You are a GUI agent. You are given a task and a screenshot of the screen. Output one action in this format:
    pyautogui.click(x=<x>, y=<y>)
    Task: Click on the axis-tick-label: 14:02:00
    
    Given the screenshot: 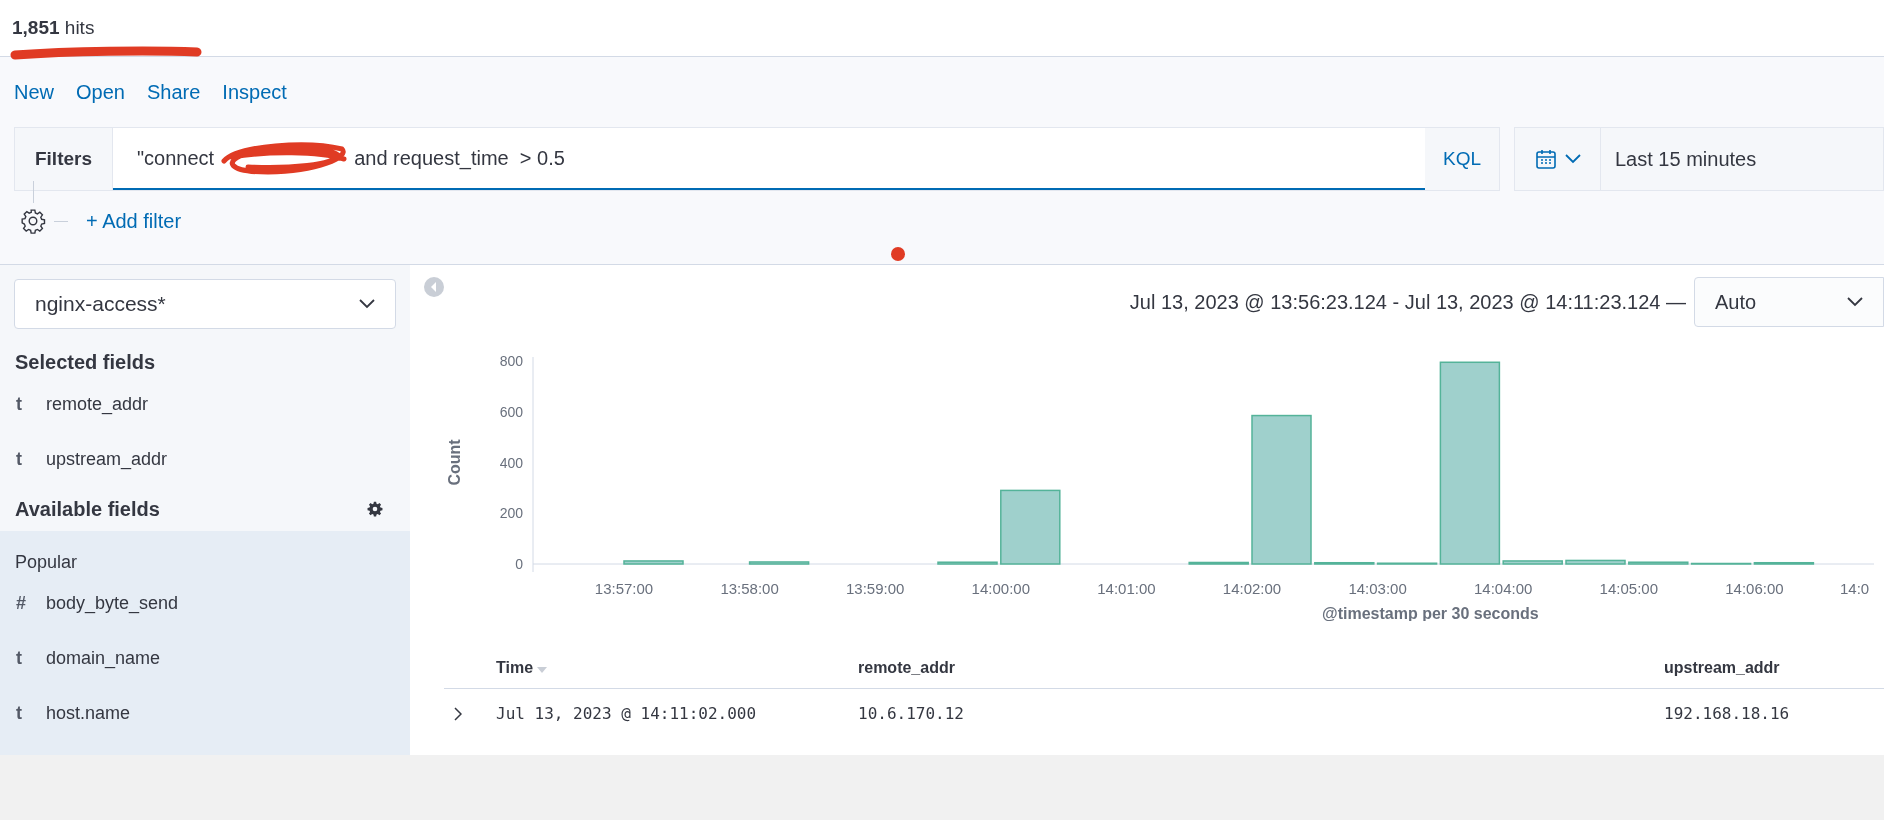 What is the action you would take?
    pyautogui.click(x=1252, y=588)
    